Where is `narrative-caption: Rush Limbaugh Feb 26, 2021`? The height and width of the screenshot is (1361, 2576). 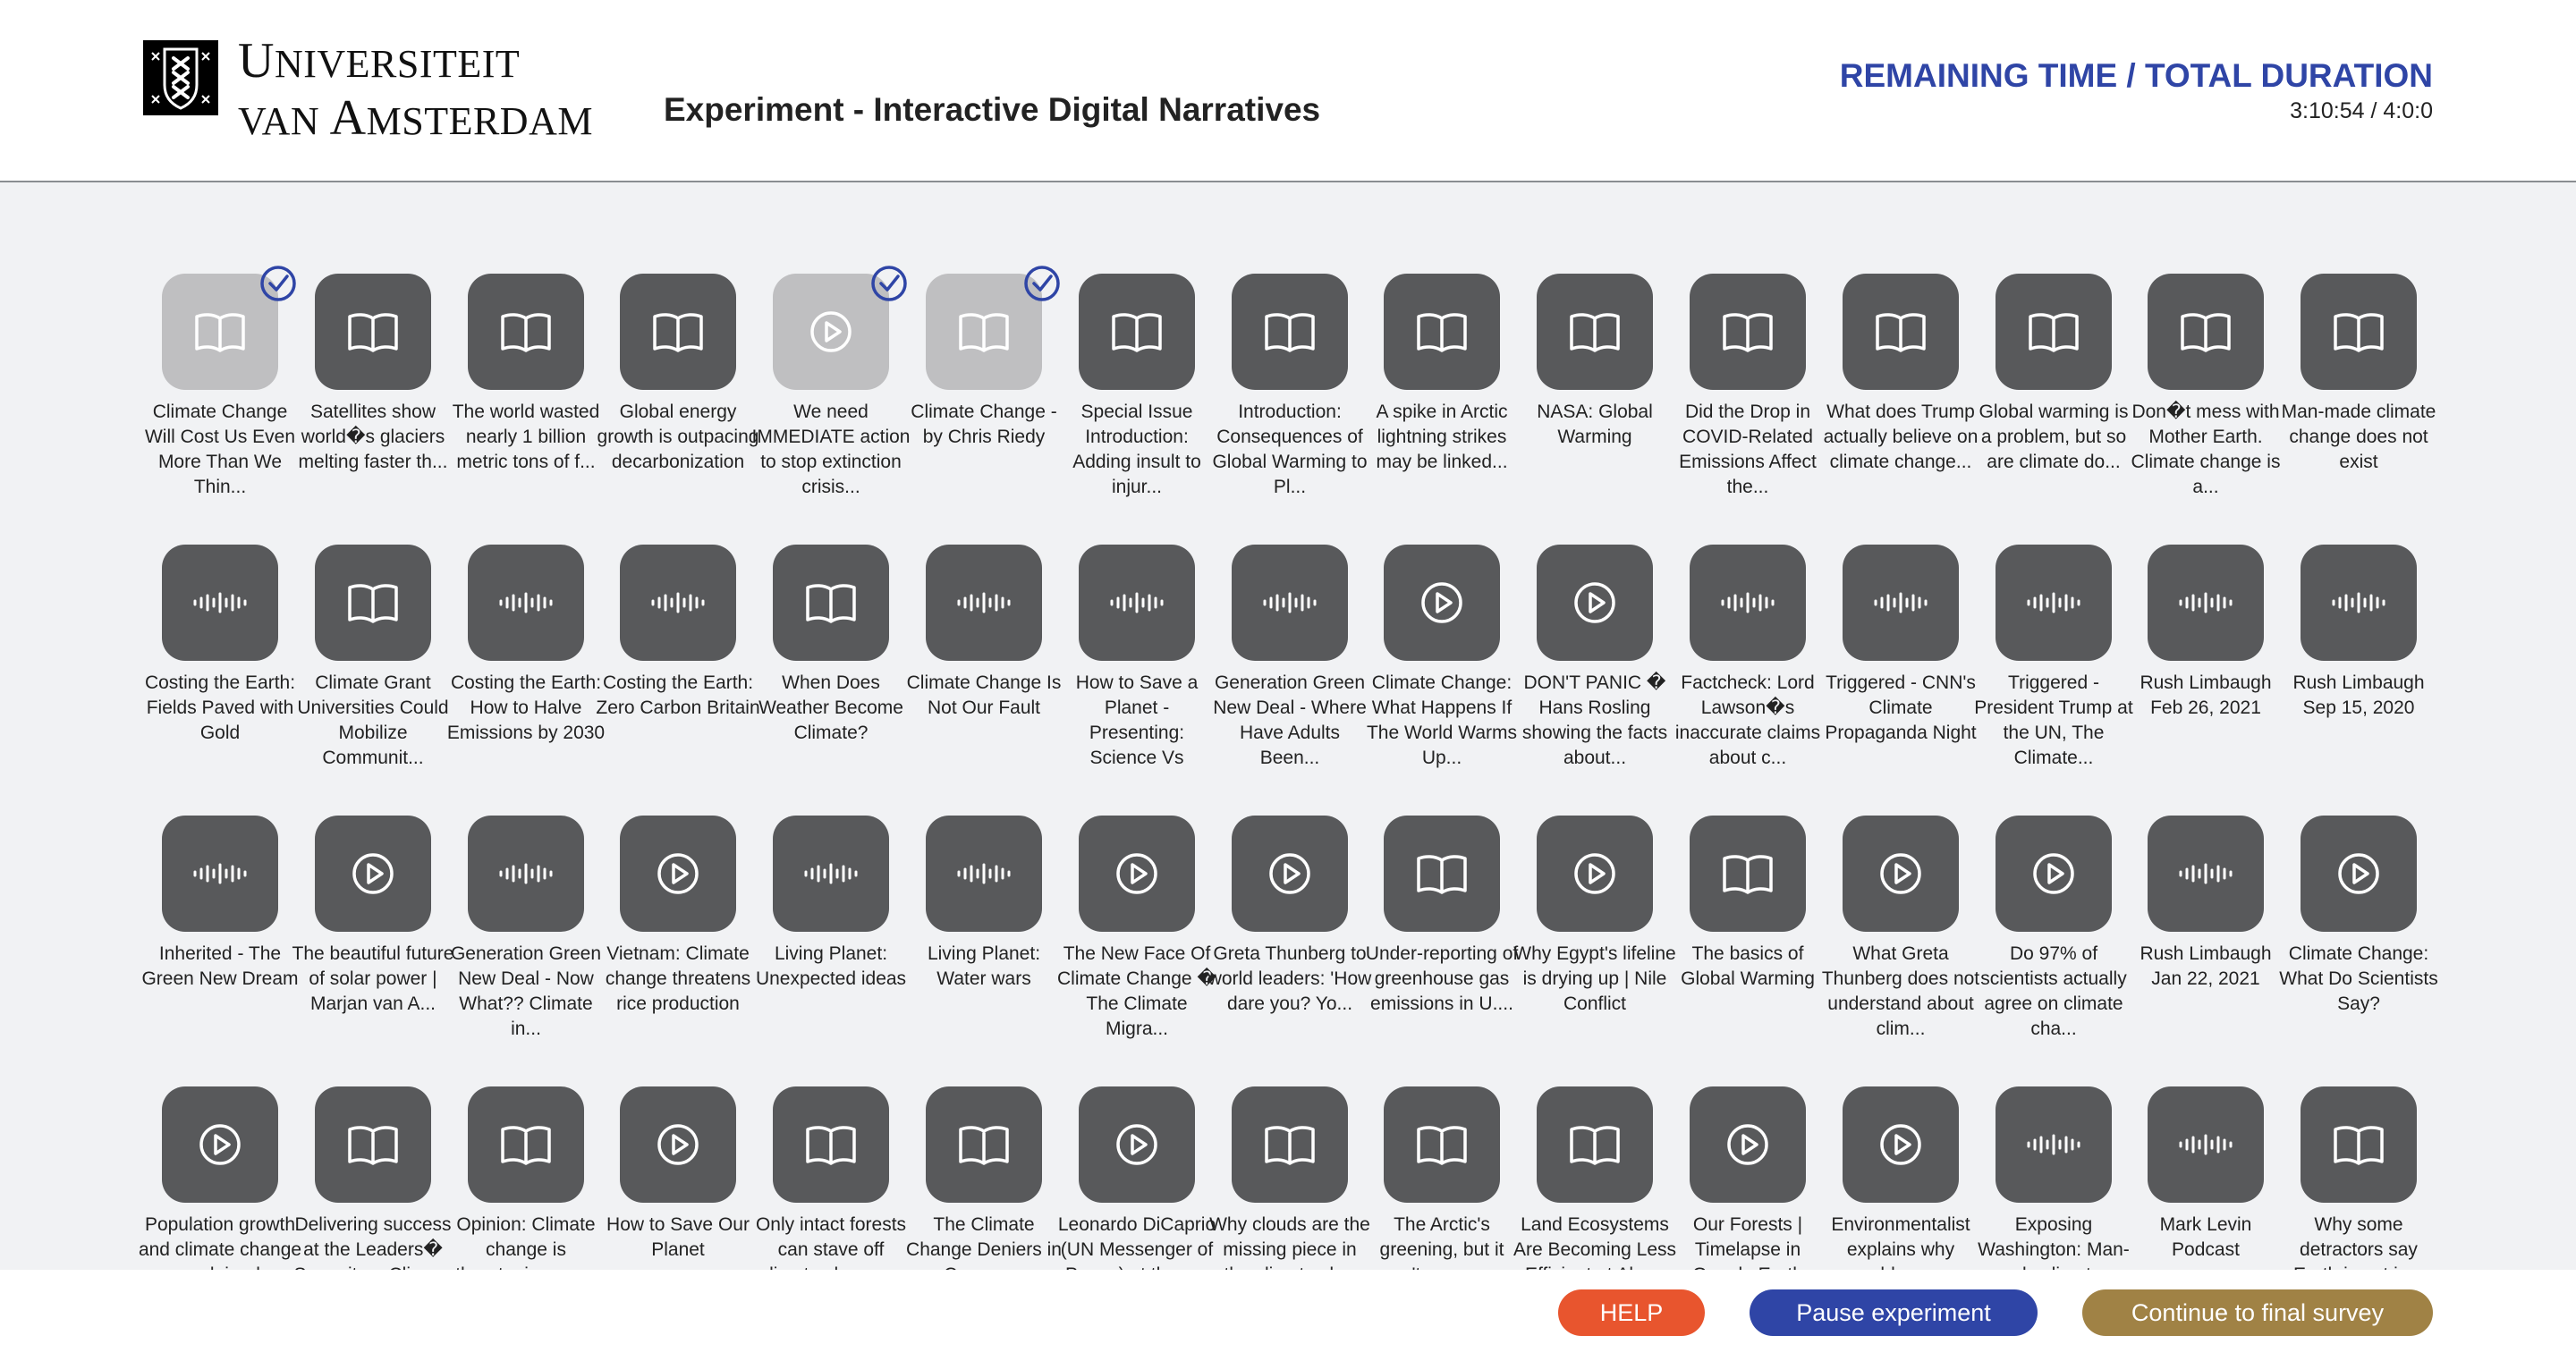 narrative-caption: Rush Limbaugh Feb 26, 2021 is located at coordinates (2206, 695).